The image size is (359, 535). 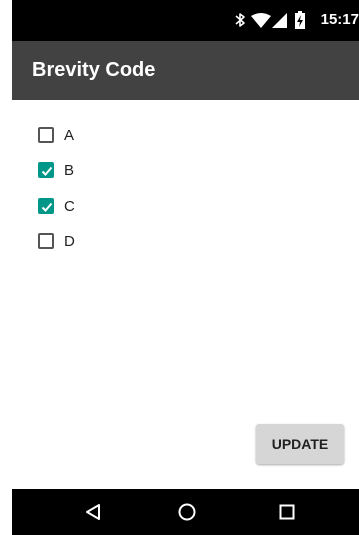 I want to click on wifi-icon, so click(x=261, y=23).